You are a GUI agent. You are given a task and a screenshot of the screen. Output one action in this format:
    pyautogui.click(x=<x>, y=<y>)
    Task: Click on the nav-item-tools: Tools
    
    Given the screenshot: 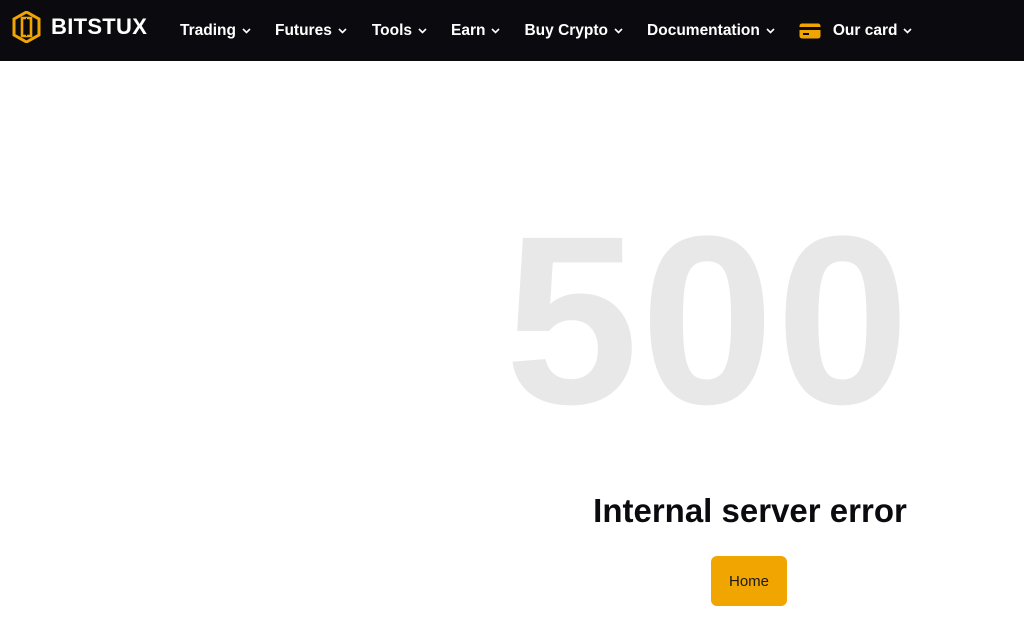 What is the action you would take?
    pyautogui.click(x=399, y=31)
    